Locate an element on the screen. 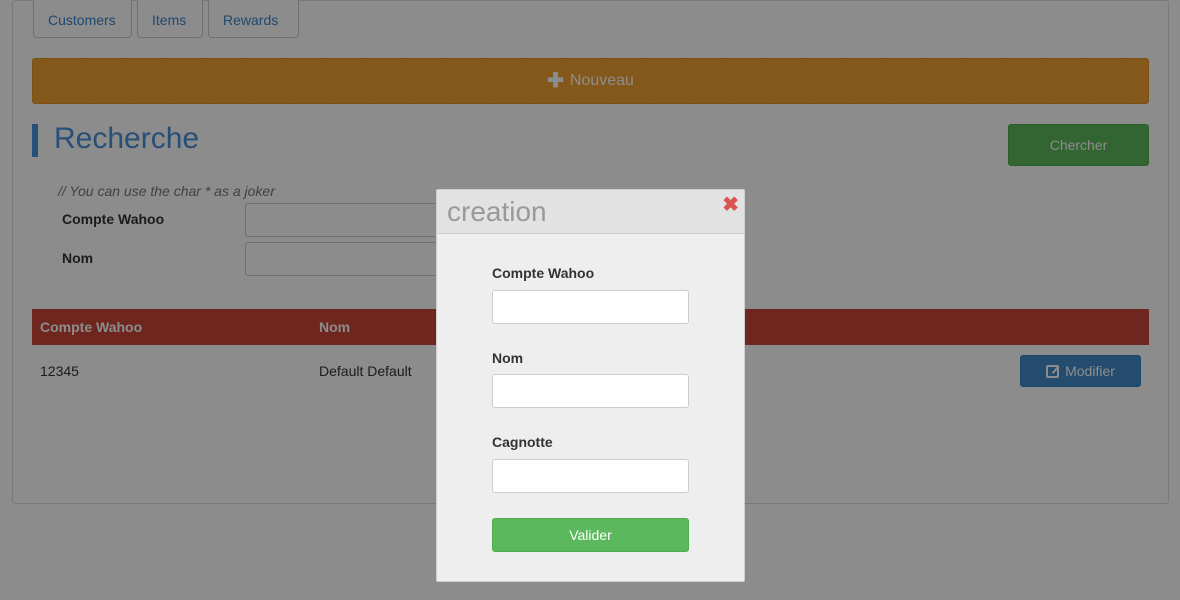 Image resolution: width=1180 pixels, height=600 pixels. dialog-input-nom is located at coordinates (590, 391).